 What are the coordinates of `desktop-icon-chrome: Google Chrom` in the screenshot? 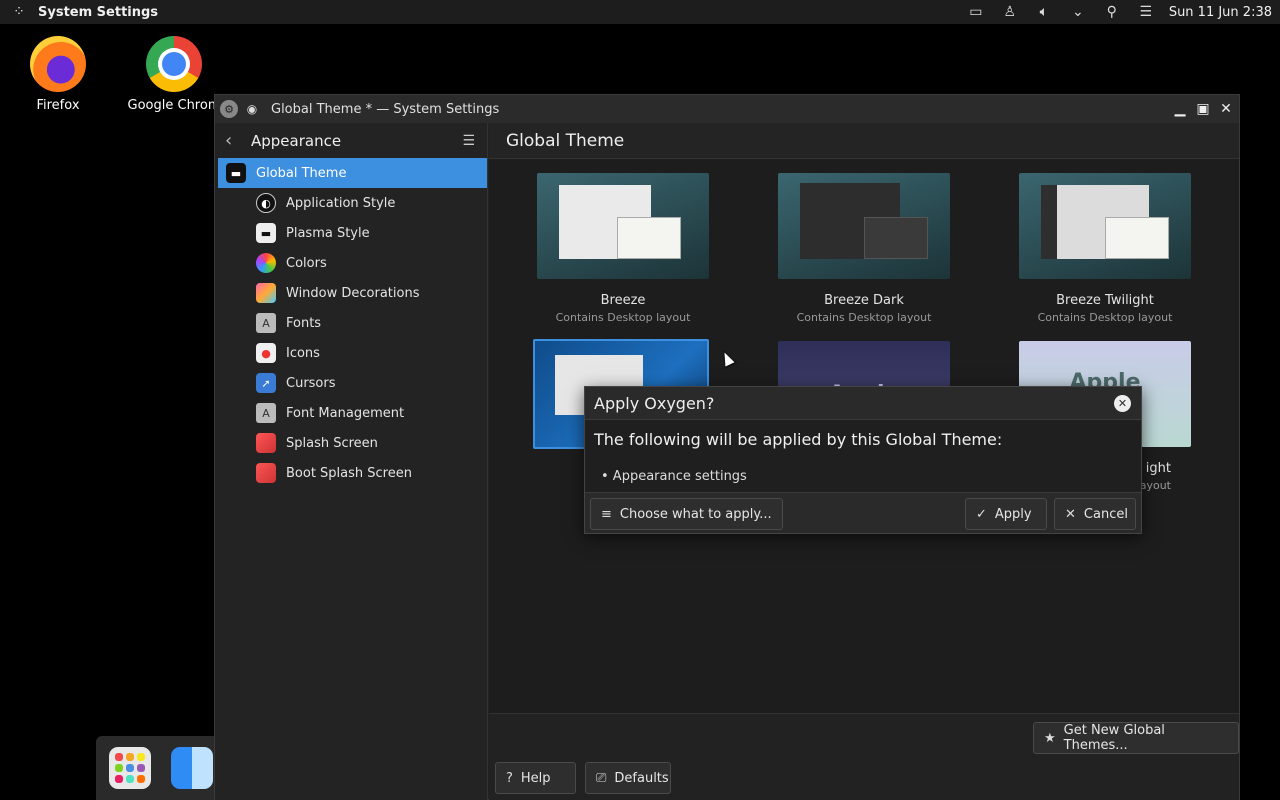 It's located at (174, 74).